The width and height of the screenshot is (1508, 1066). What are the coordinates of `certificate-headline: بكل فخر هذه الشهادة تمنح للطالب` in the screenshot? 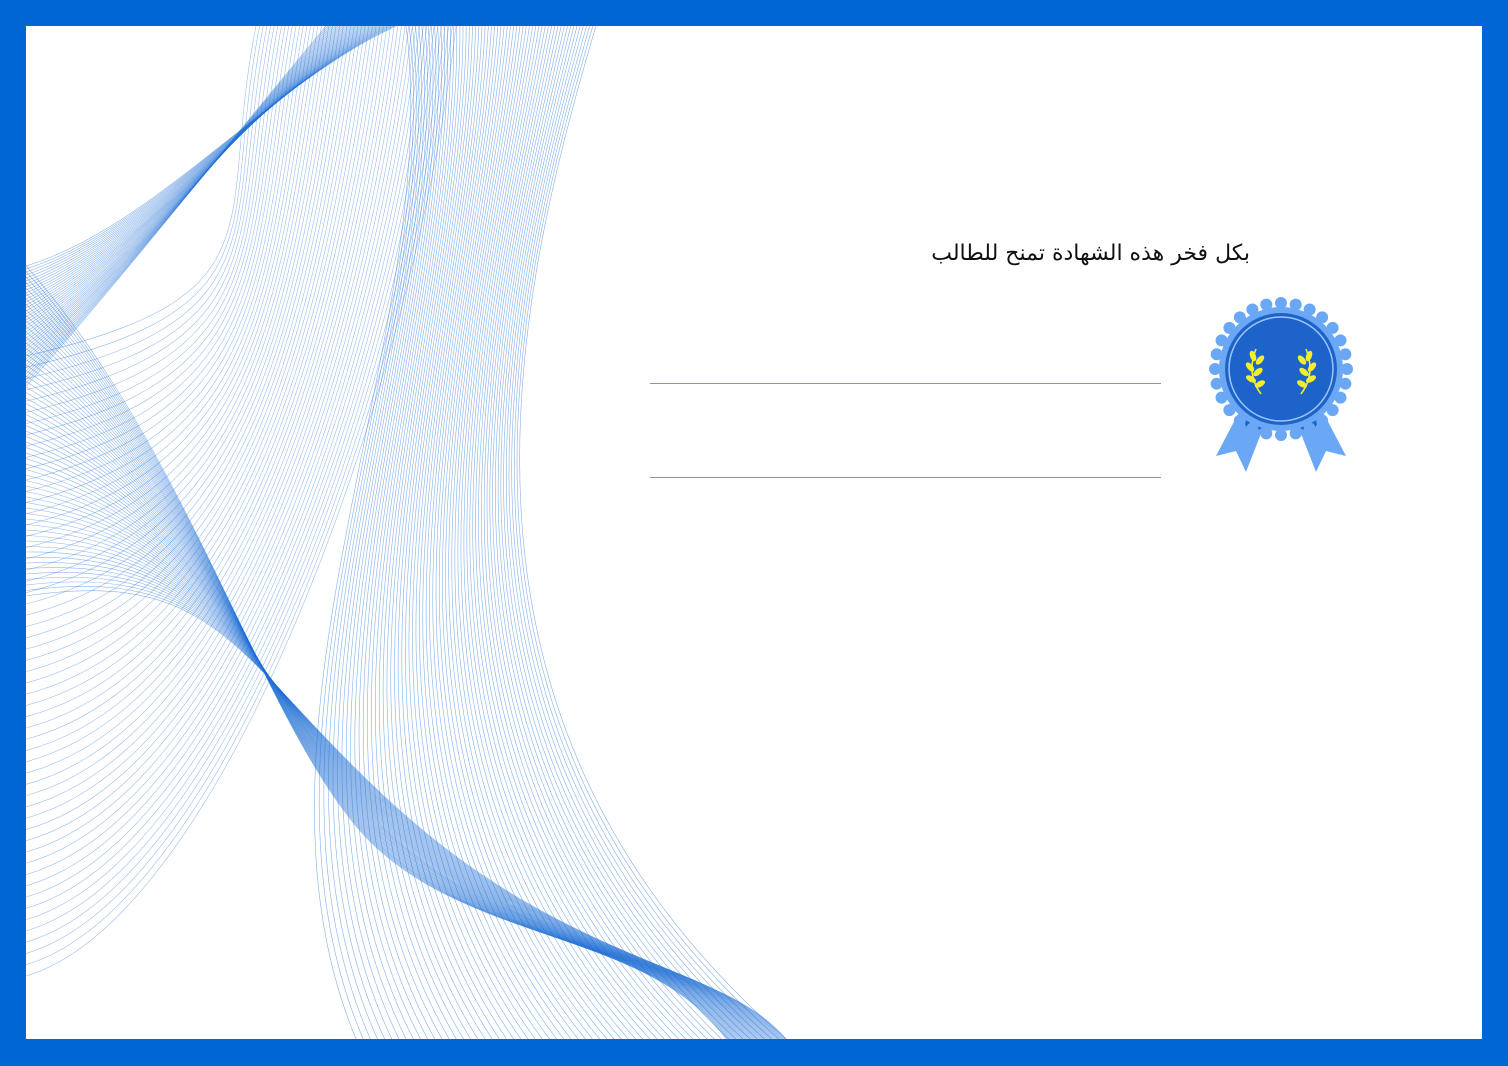 It's located at (1090, 253).